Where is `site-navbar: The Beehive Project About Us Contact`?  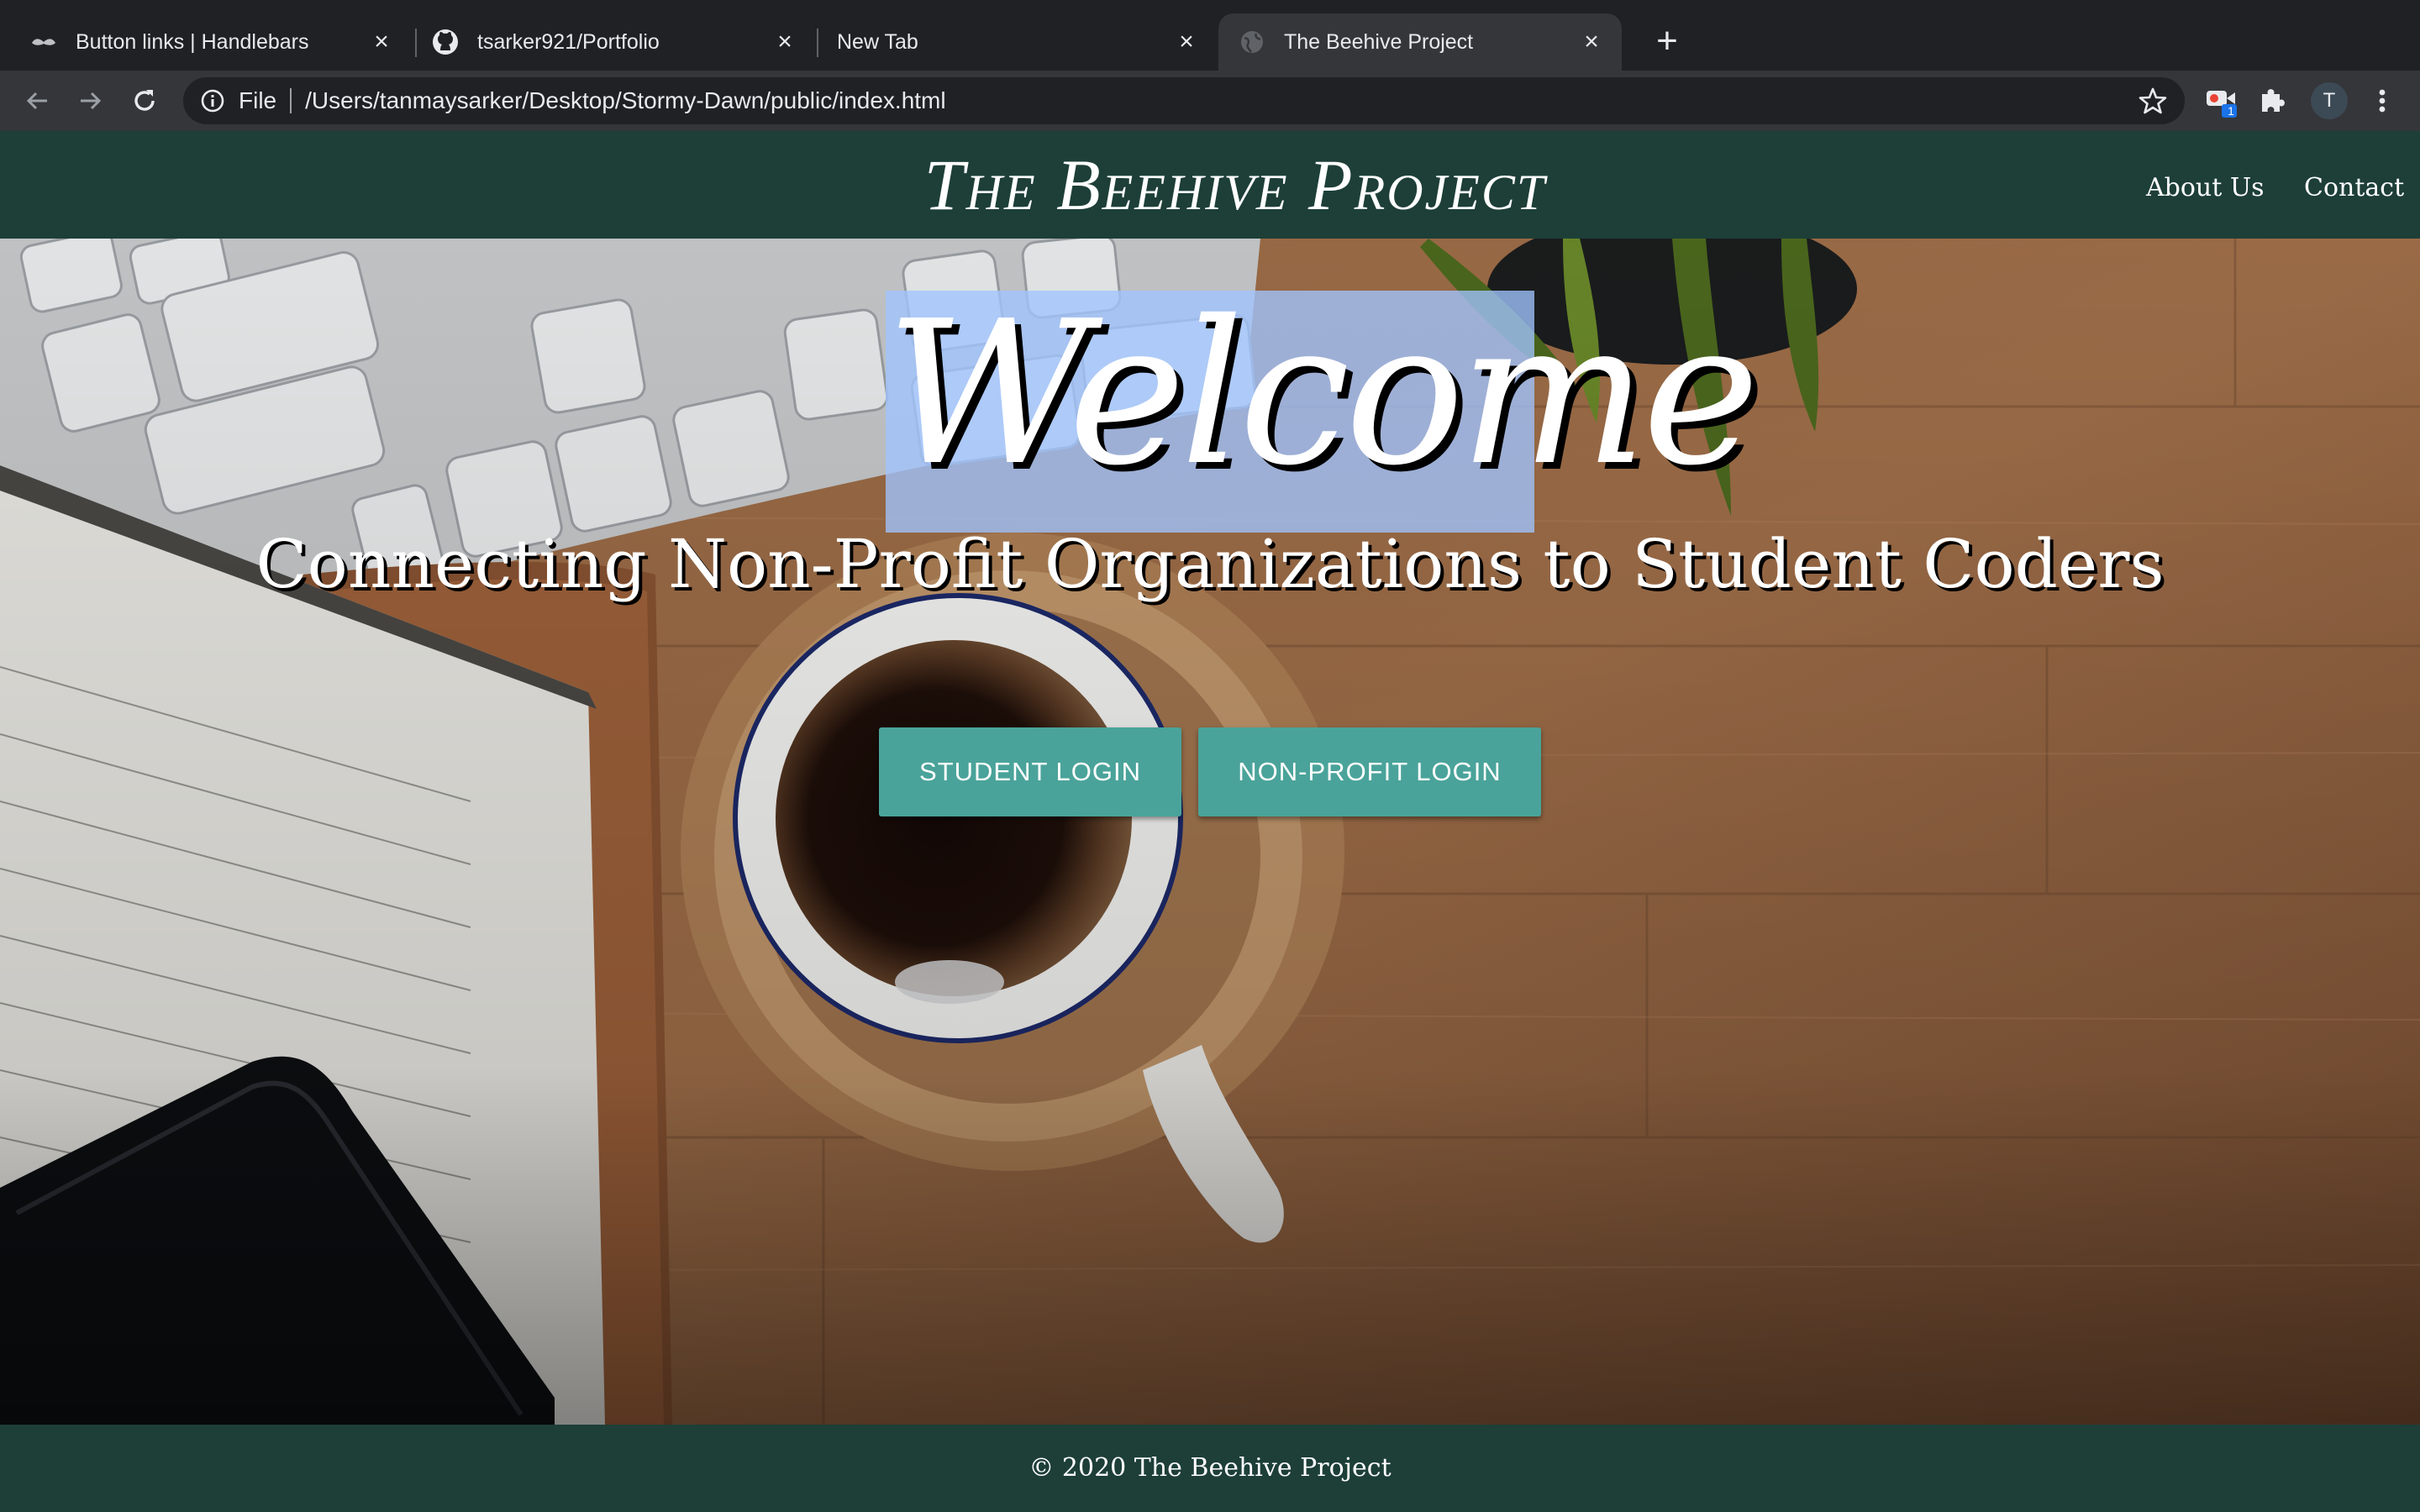 site-navbar: The Beehive Project About Us Contact is located at coordinates (1210, 185).